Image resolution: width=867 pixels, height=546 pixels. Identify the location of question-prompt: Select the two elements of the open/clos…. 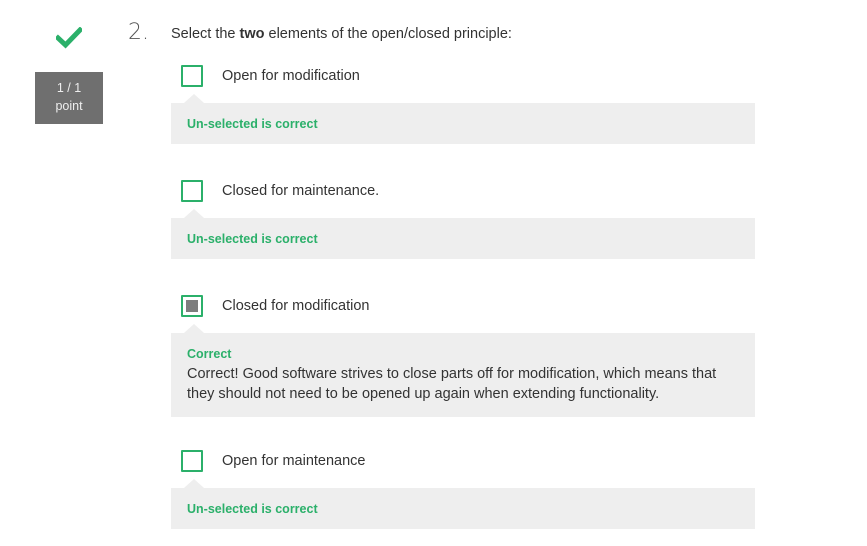
(341, 34).